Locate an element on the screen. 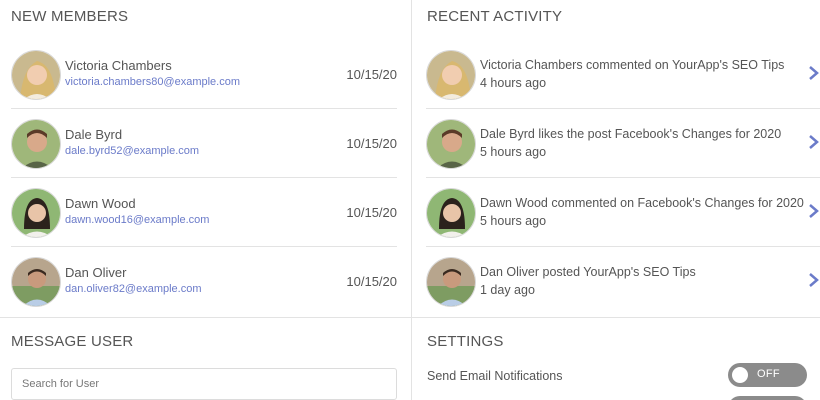 The height and width of the screenshot is (400, 820). toggle-knob is located at coordinates (740, 375).